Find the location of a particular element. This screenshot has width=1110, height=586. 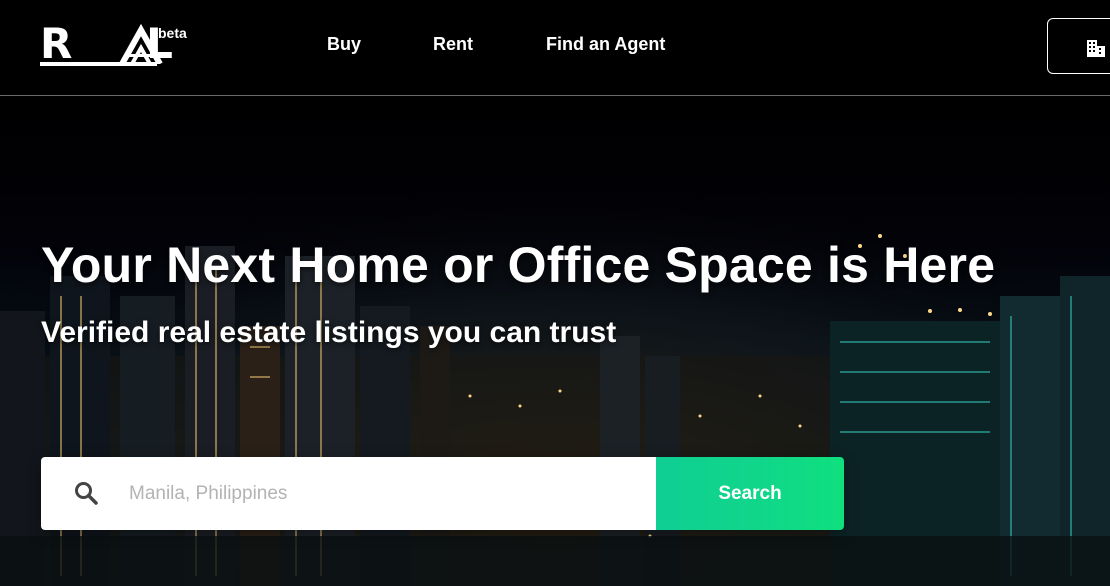

nav-buy: Buy is located at coordinates (344, 44).